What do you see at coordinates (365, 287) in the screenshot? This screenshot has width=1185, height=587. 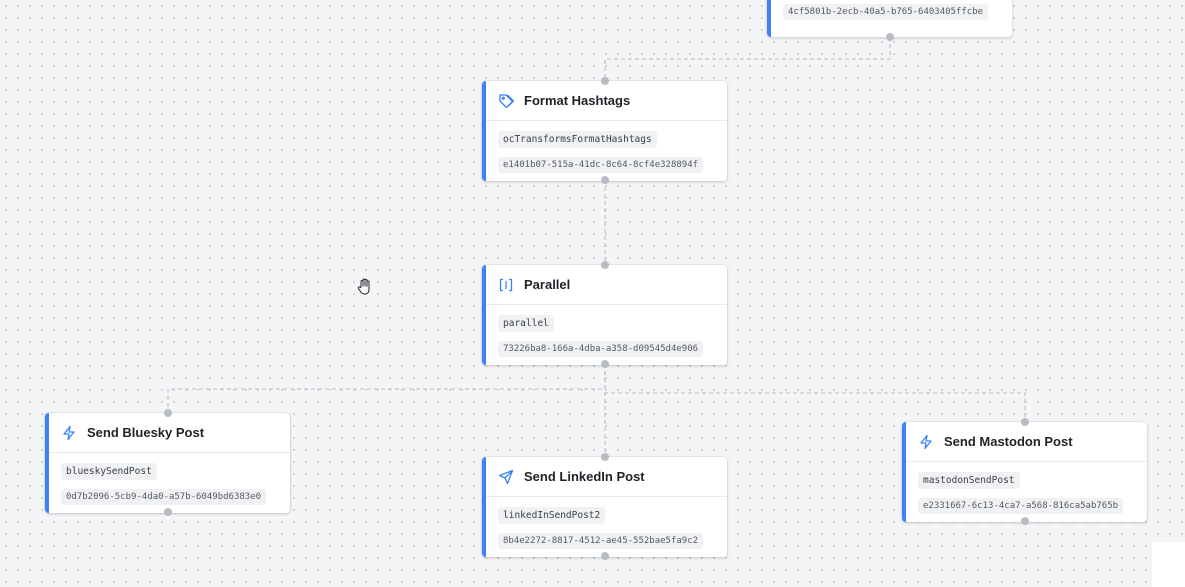 I see `hand-pan-icon` at bounding box center [365, 287].